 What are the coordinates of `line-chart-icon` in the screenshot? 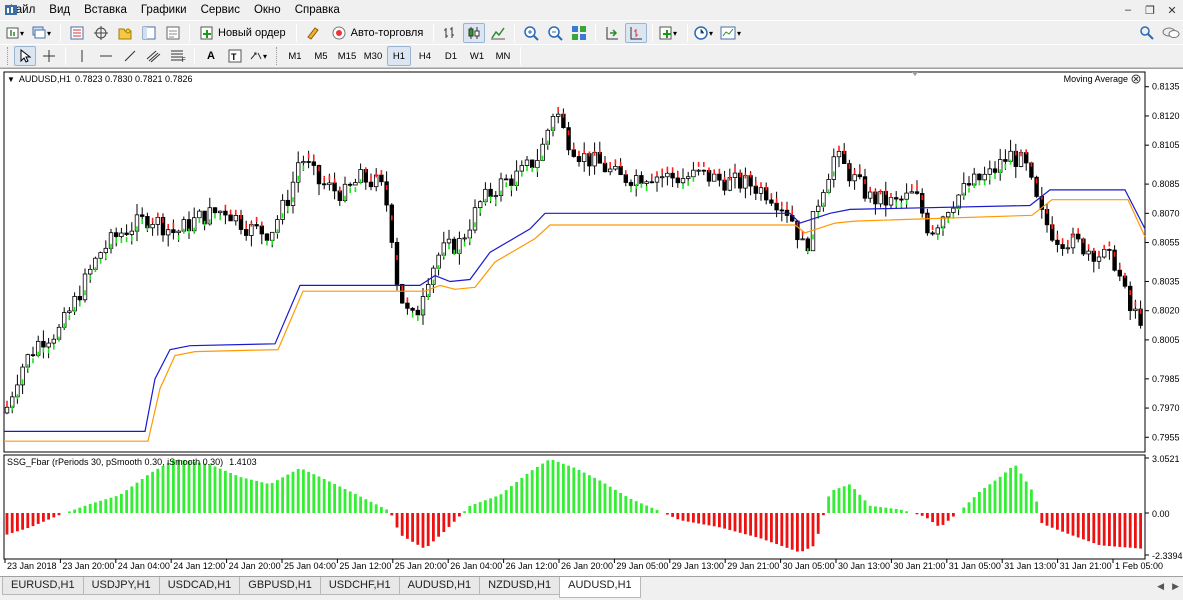 It's located at (498, 33).